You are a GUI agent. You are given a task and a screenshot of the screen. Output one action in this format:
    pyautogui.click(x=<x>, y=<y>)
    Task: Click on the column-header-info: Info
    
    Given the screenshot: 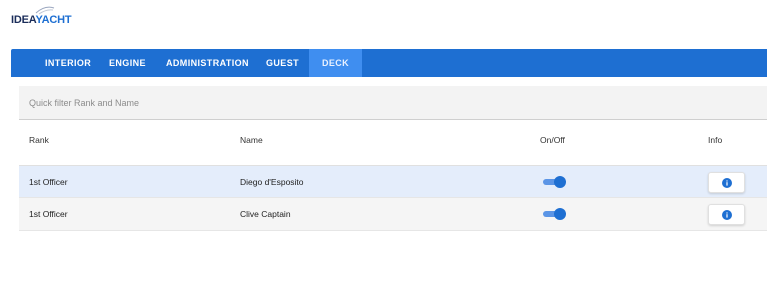 What is the action you would take?
    pyautogui.click(x=715, y=140)
    